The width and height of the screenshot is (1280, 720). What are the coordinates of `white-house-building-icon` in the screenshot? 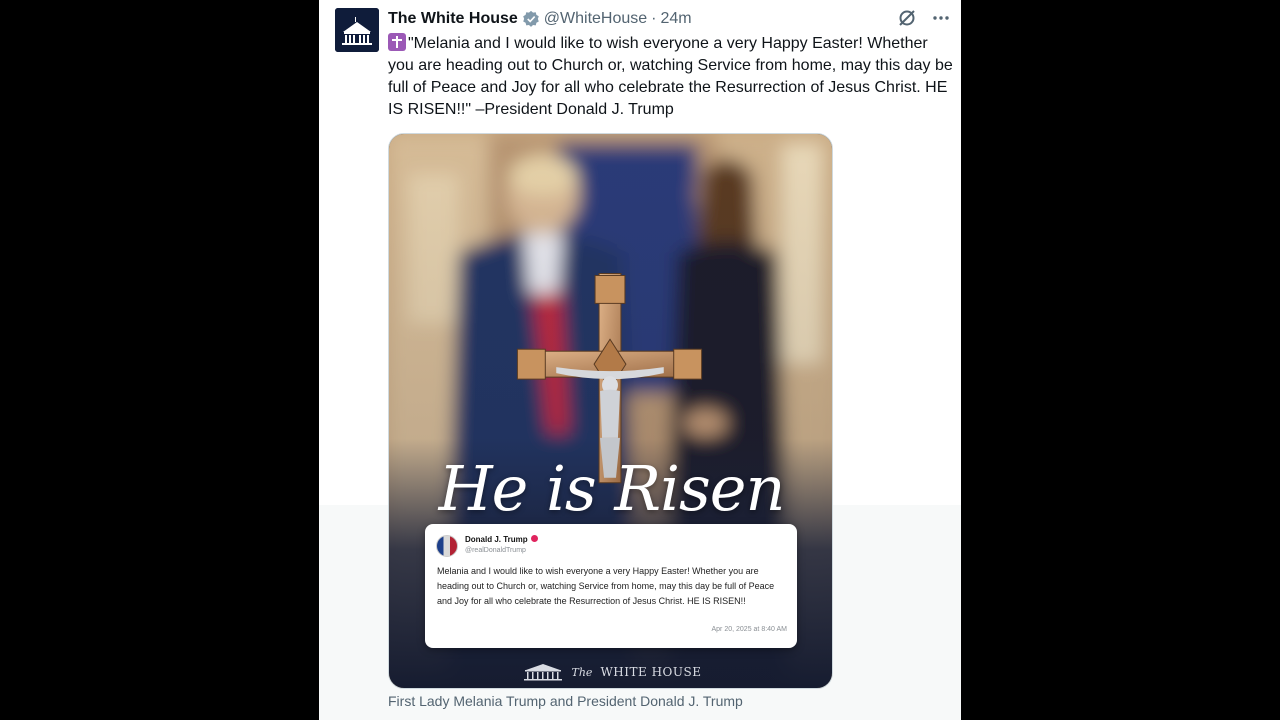 It's located at (542, 672).